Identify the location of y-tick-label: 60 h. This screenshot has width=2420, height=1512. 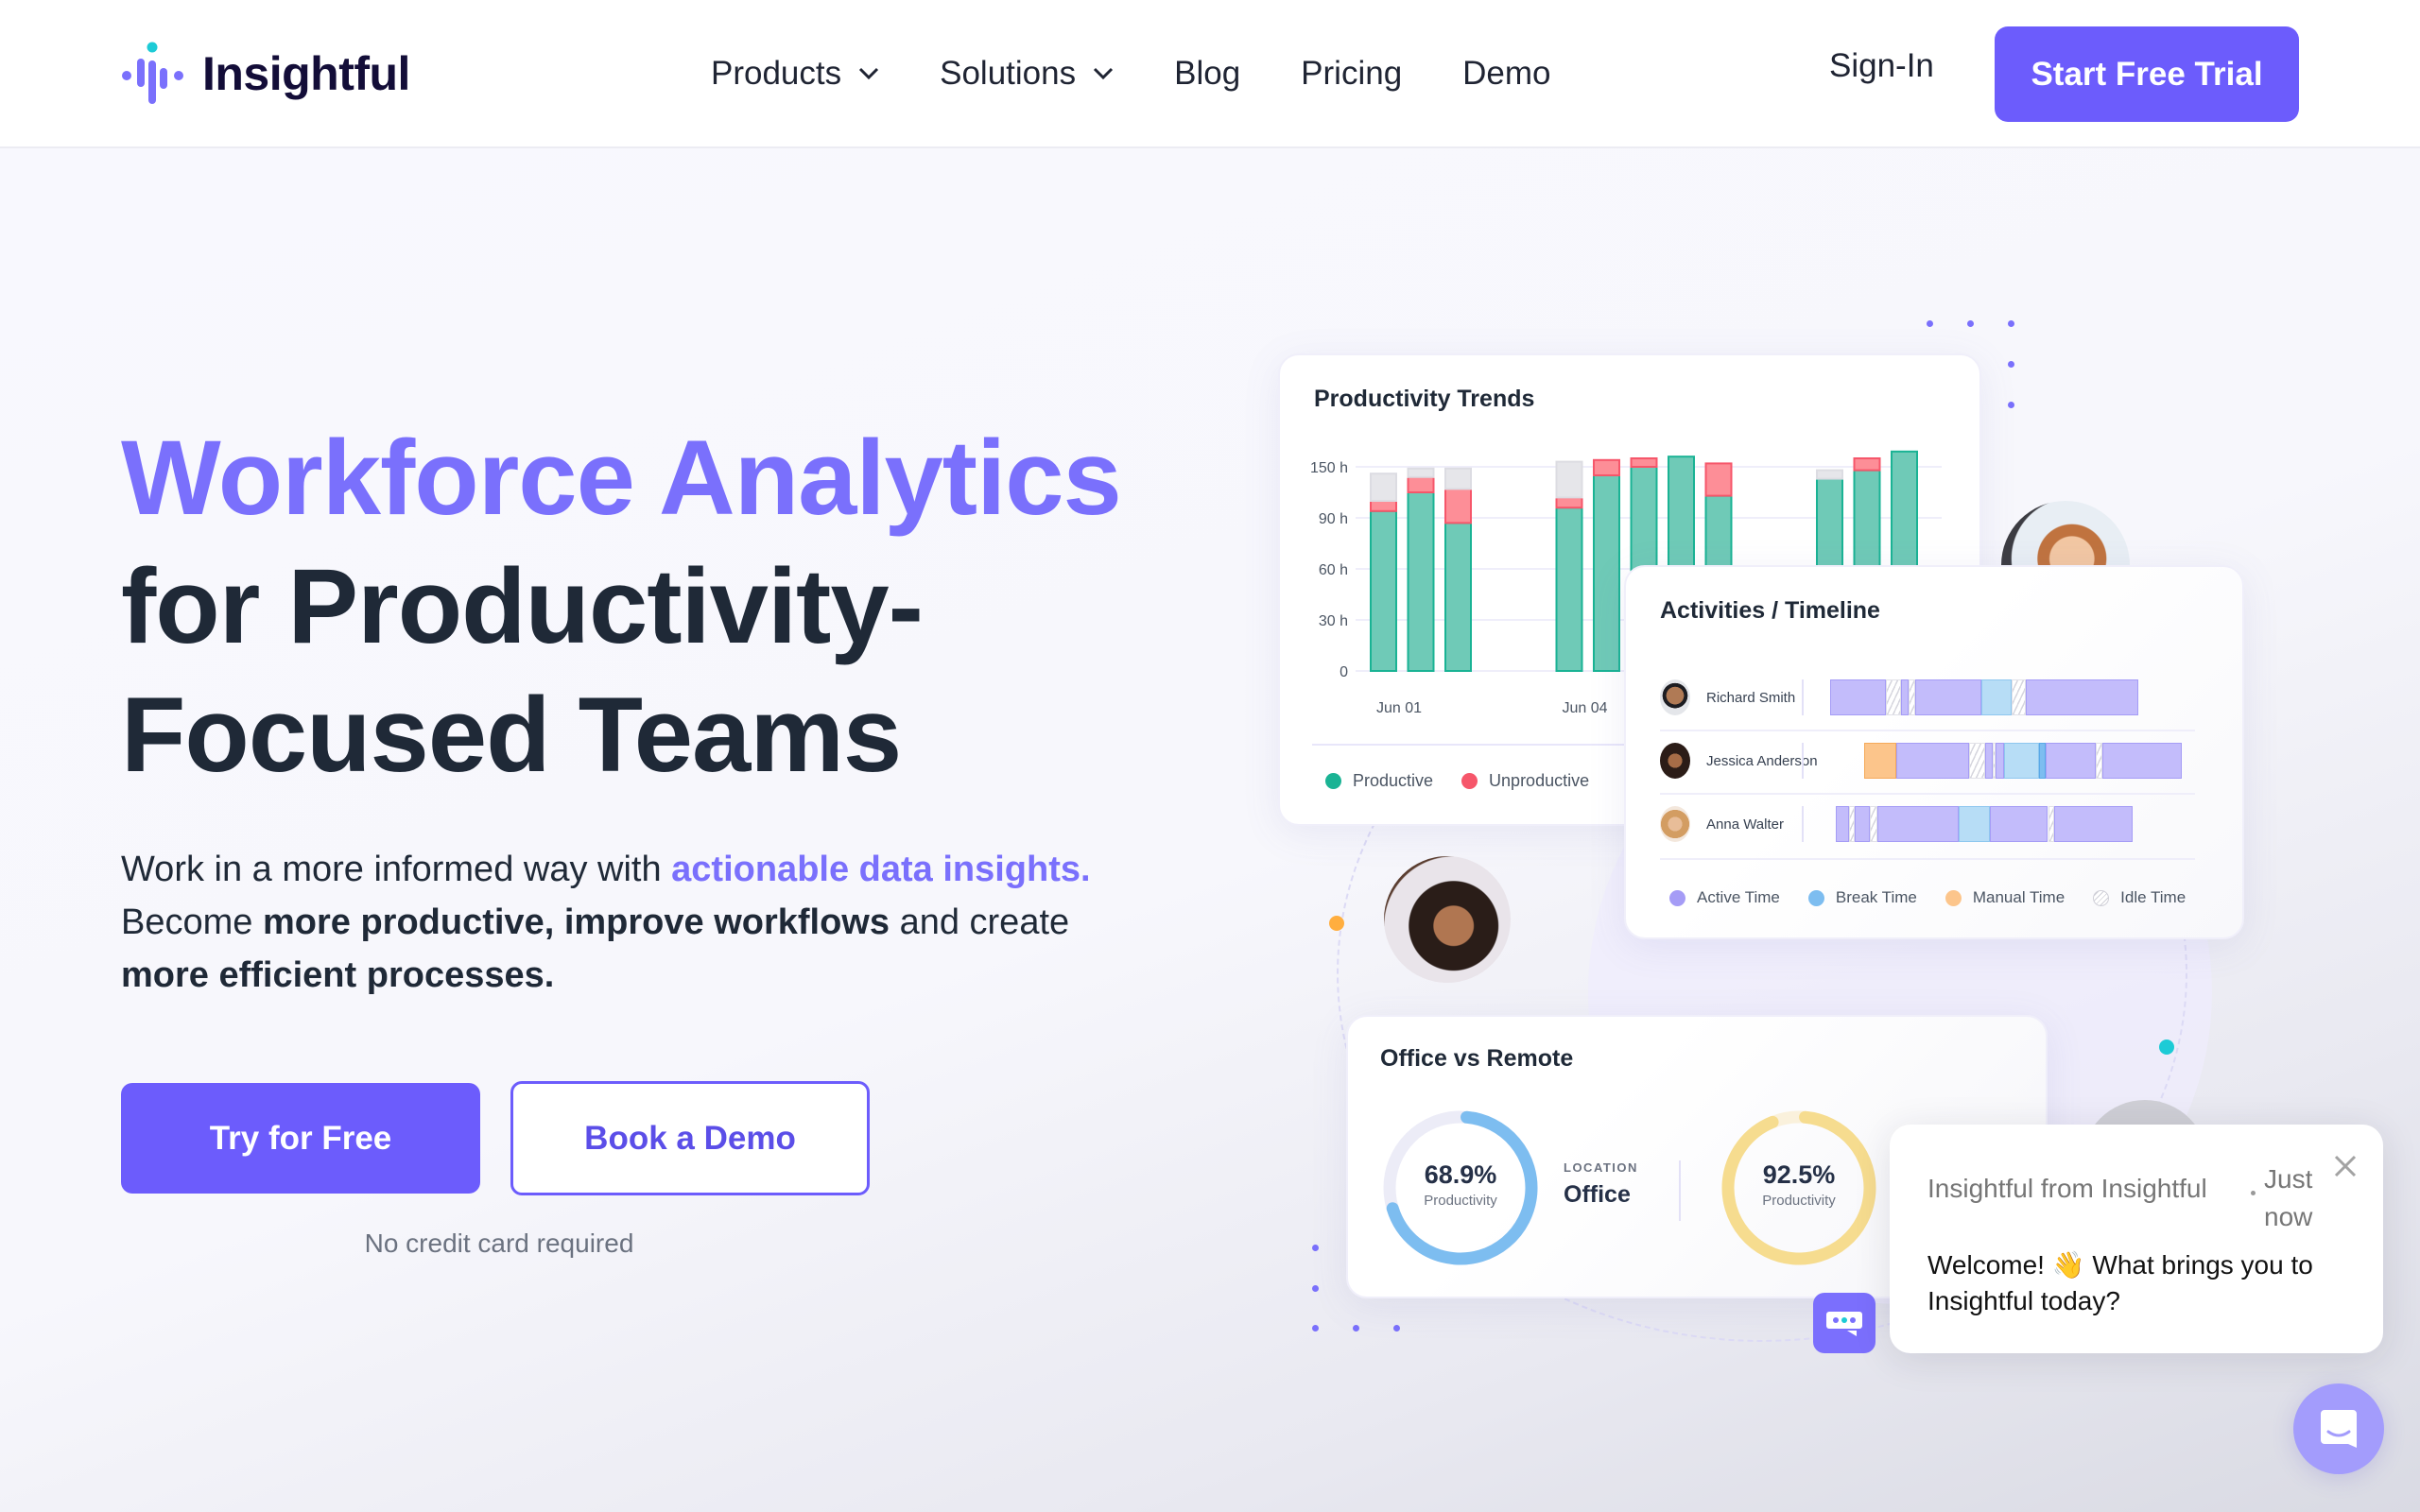
(1333, 570).